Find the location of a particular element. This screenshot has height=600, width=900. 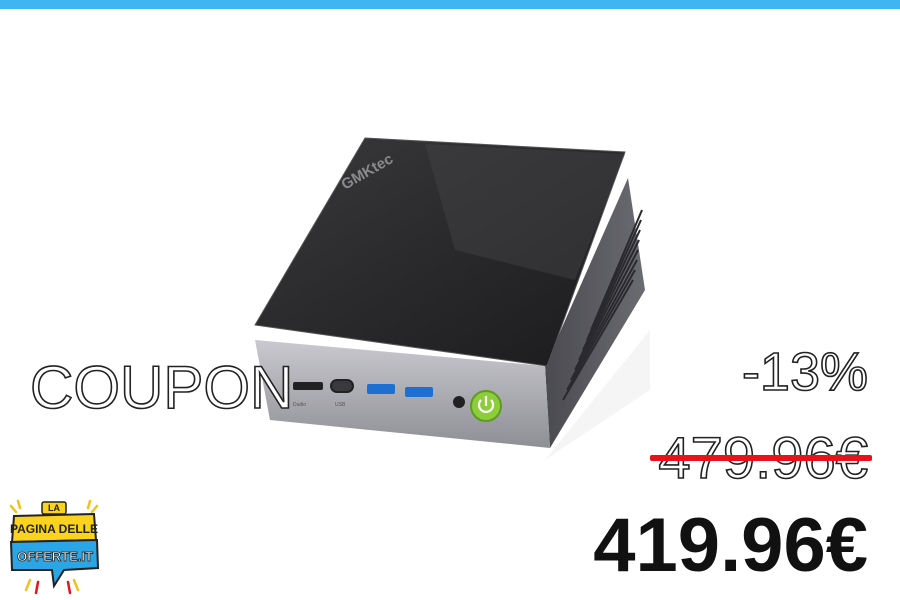

new-price: 419.96€ is located at coordinates (730, 545).